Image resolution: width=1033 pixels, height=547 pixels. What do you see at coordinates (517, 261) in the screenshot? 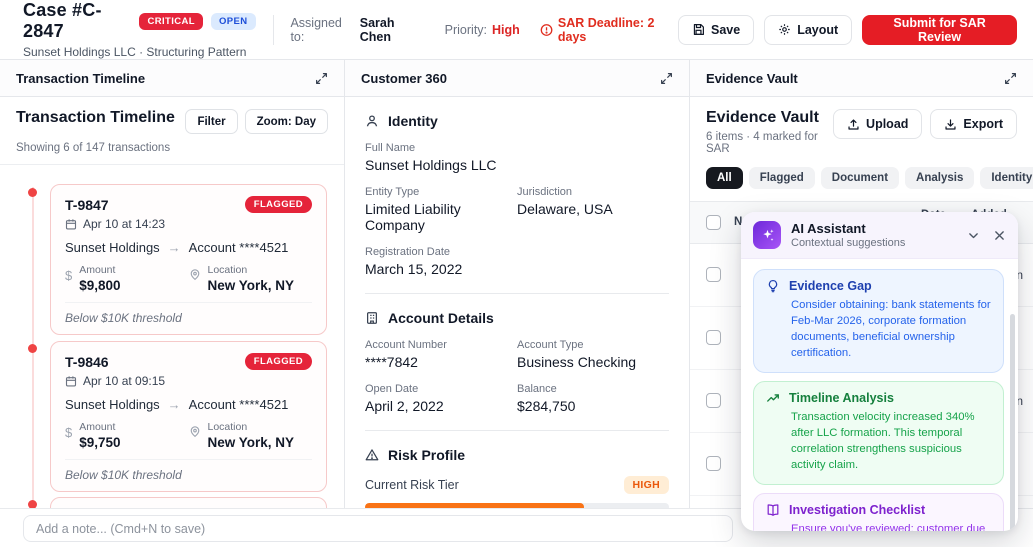
I see `registration-date-field: Registration Date March 15, 2022` at bounding box center [517, 261].